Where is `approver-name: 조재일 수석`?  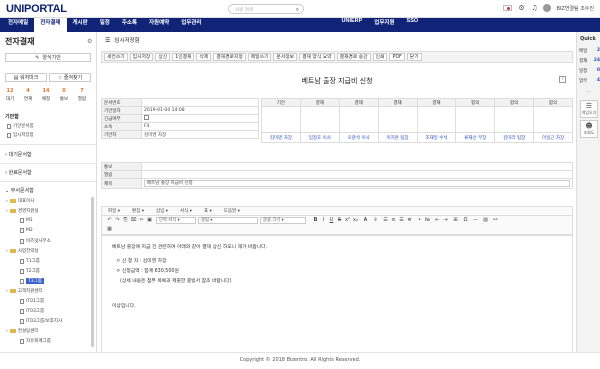
approver-name: 조재일 수석 is located at coordinates (436, 137).